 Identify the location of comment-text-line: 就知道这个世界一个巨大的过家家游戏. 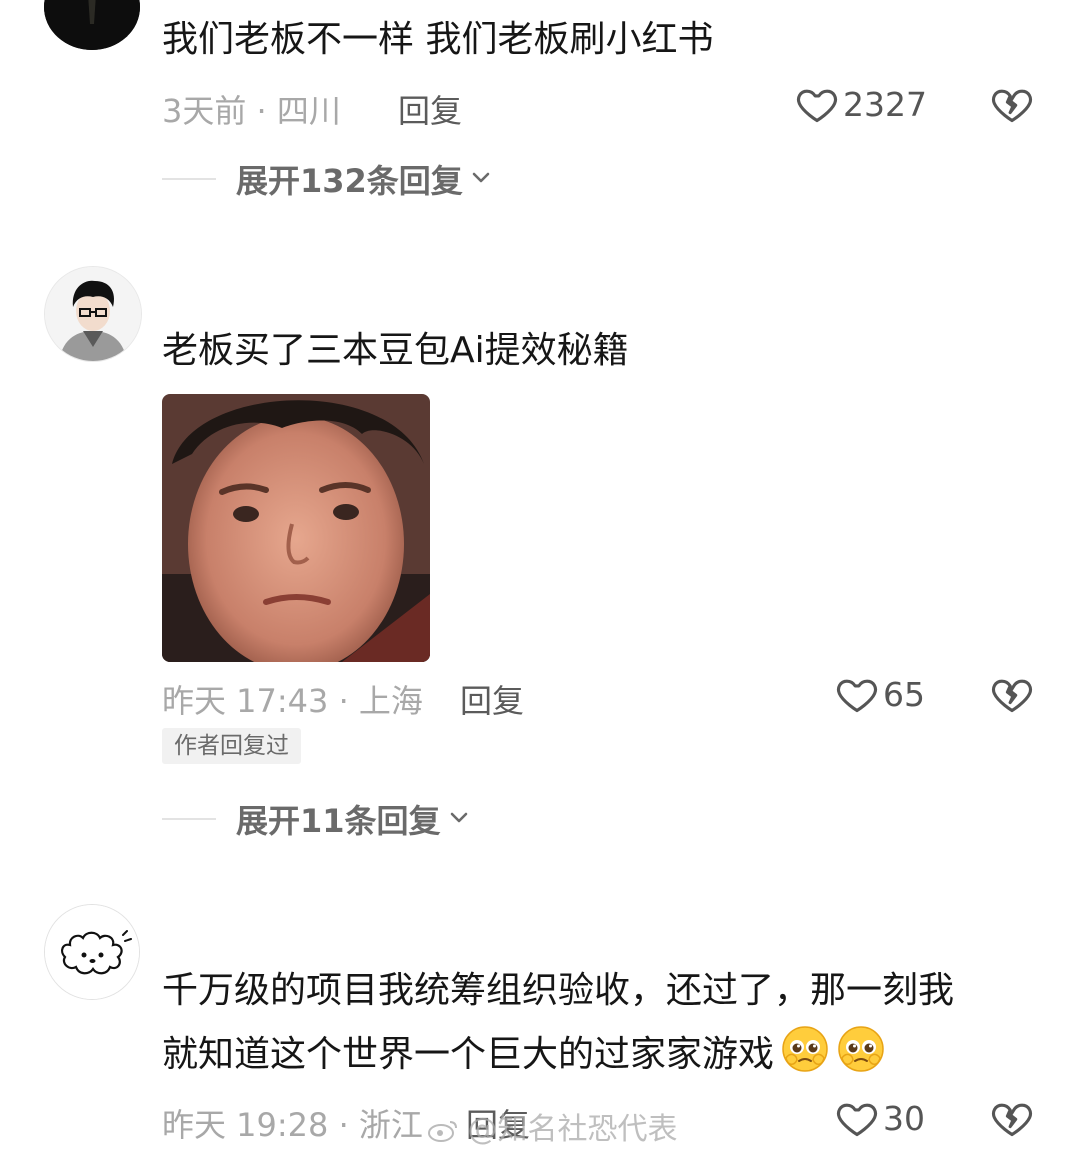
(524, 1055).